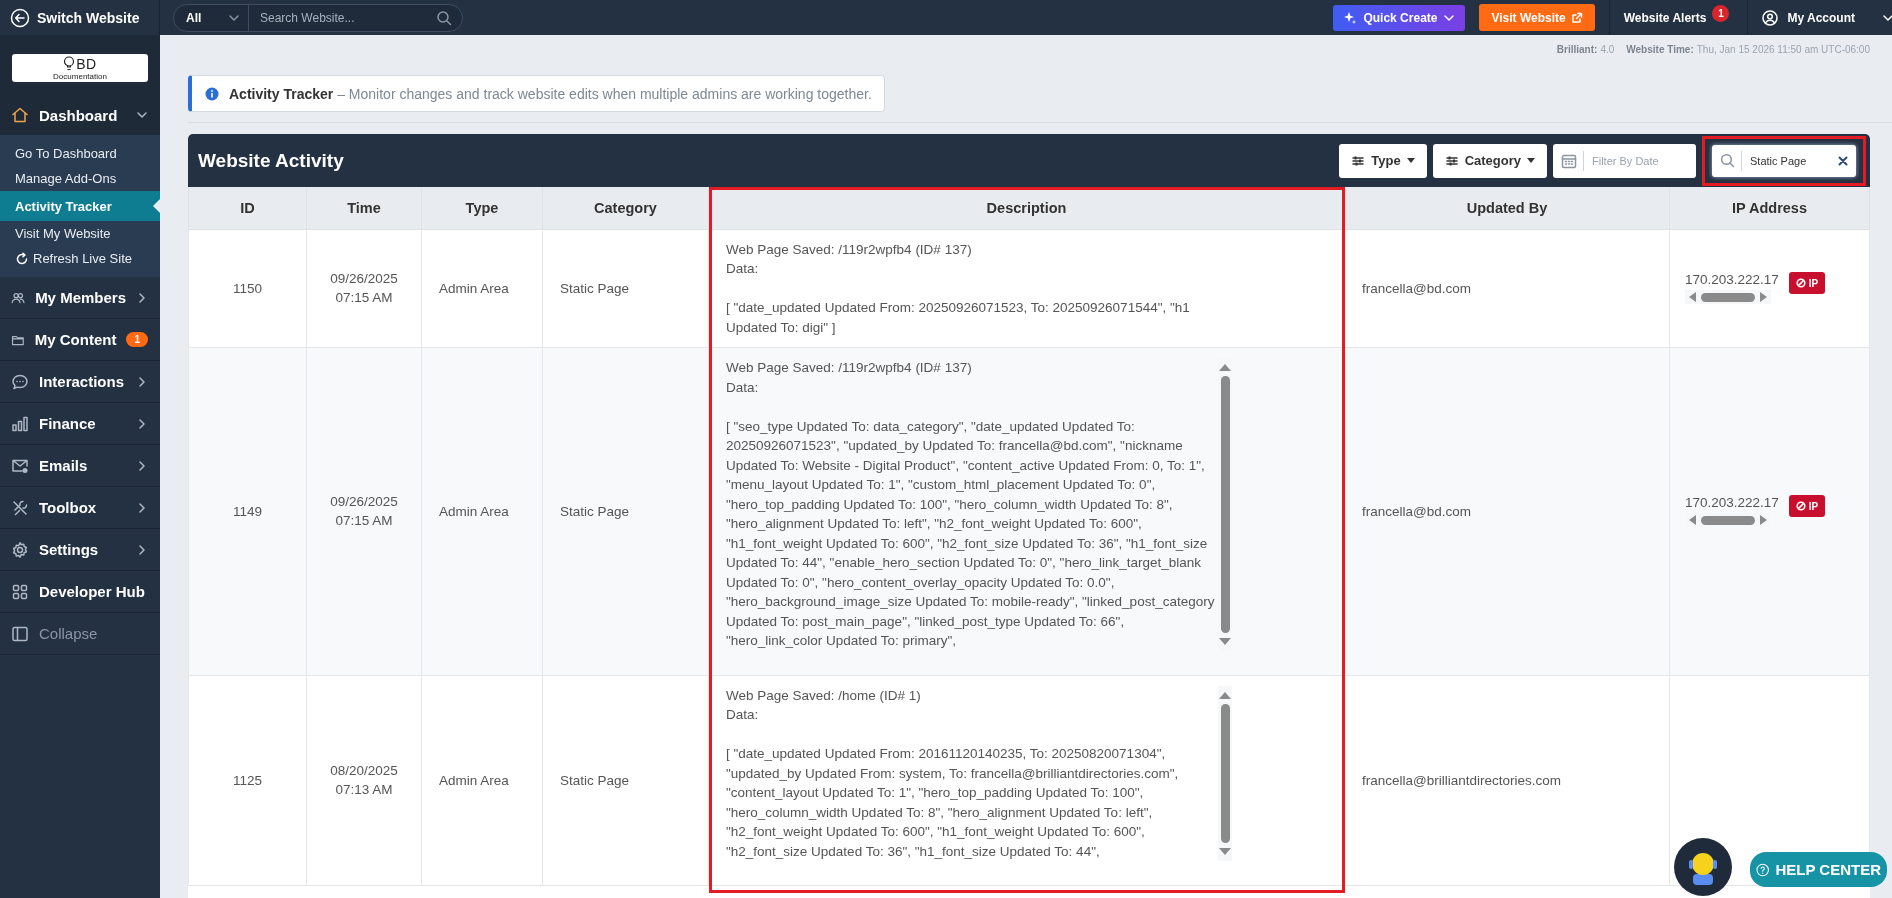  Describe the element at coordinates (80, 340) in the screenshot. I see `sidebar-menu-item: My Content 1` at that location.